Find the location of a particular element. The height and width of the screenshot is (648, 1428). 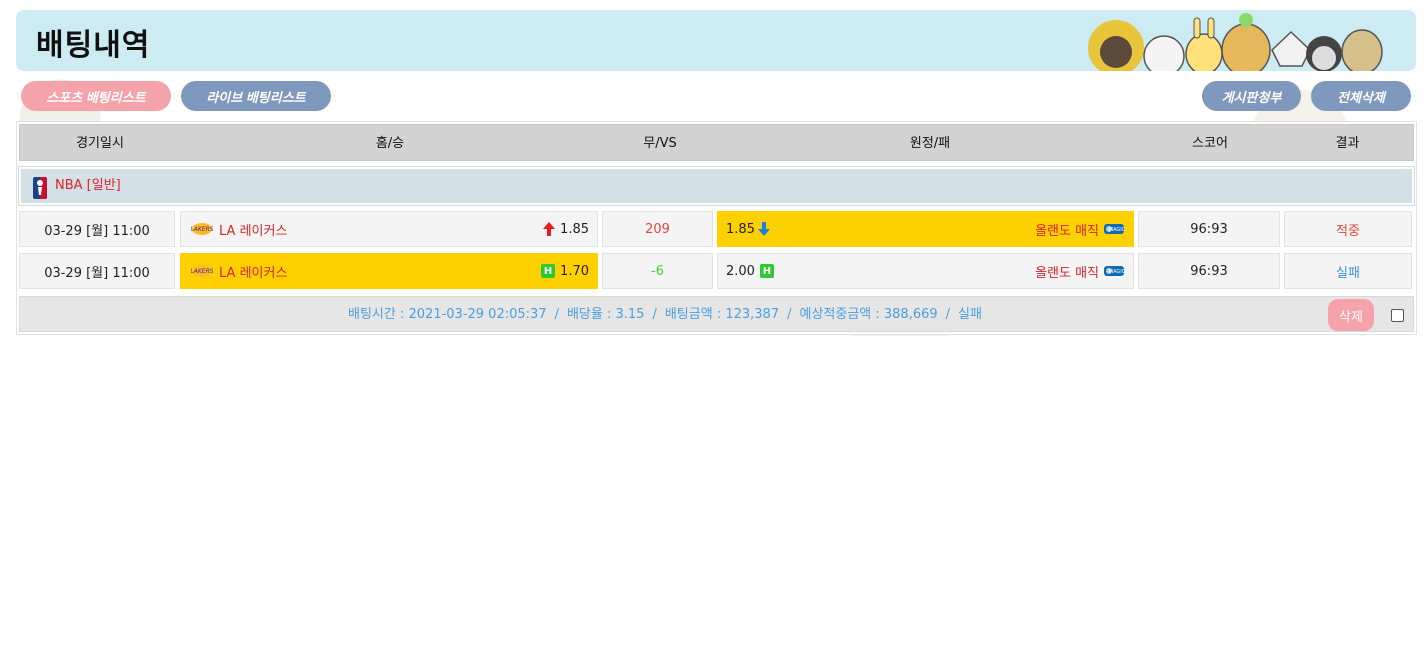

post-request-button: 게시판청부 is located at coordinates (1251, 96).